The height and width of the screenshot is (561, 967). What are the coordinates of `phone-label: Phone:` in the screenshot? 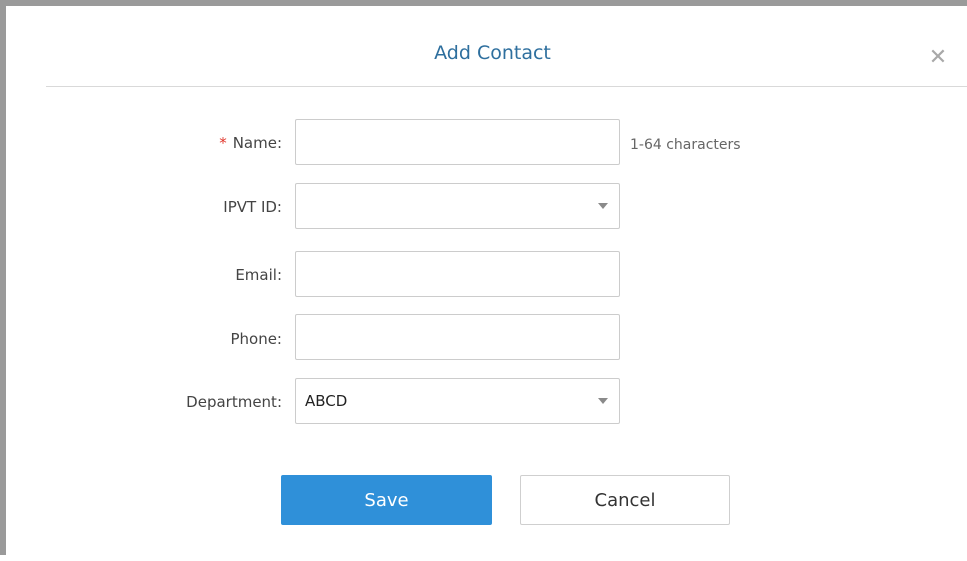 It's located at (256, 339).